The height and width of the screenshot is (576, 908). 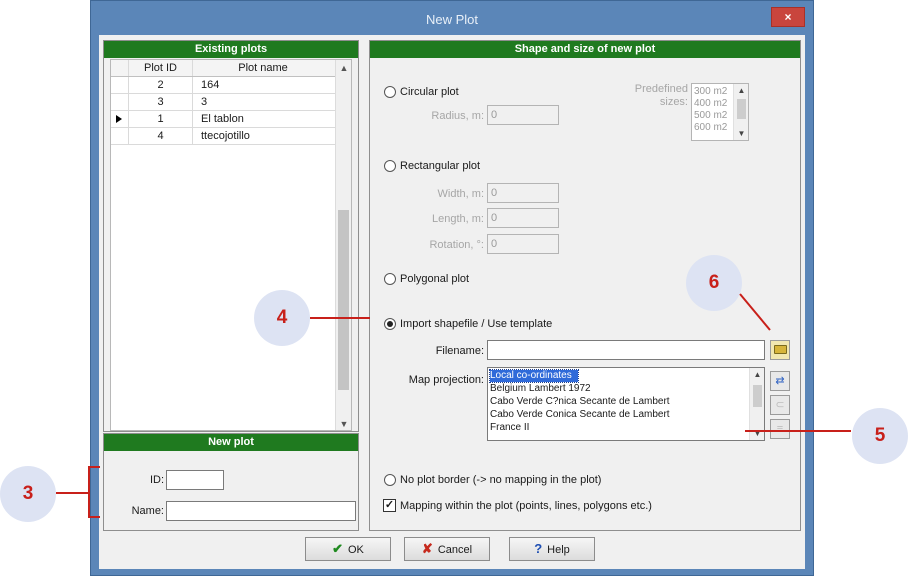 What do you see at coordinates (626, 350) in the screenshot?
I see `filename-field` at bounding box center [626, 350].